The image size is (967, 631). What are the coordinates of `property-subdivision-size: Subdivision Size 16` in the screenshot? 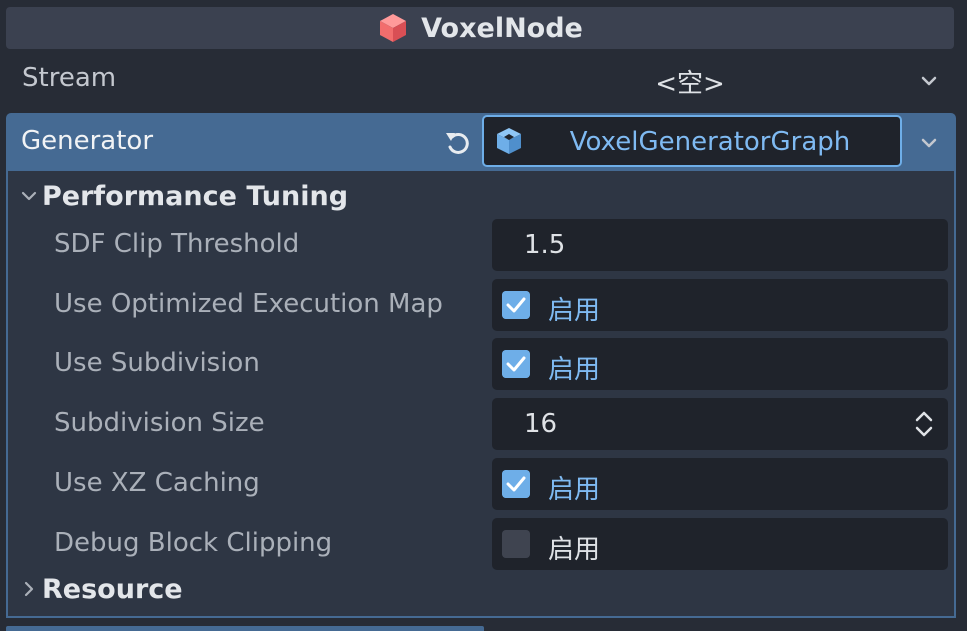 It's located at (481, 424).